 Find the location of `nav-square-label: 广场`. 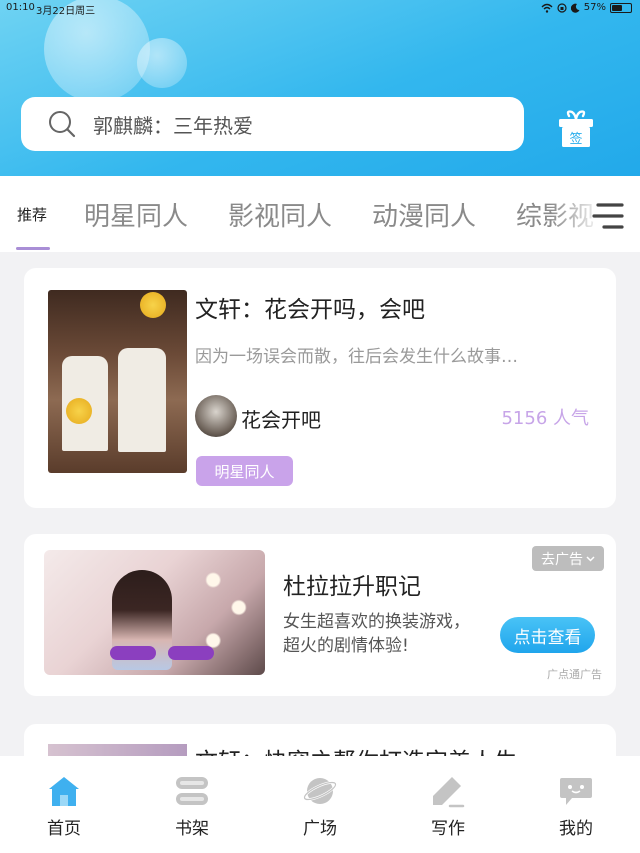

nav-square-label: 广场 is located at coordinates (320, 829).